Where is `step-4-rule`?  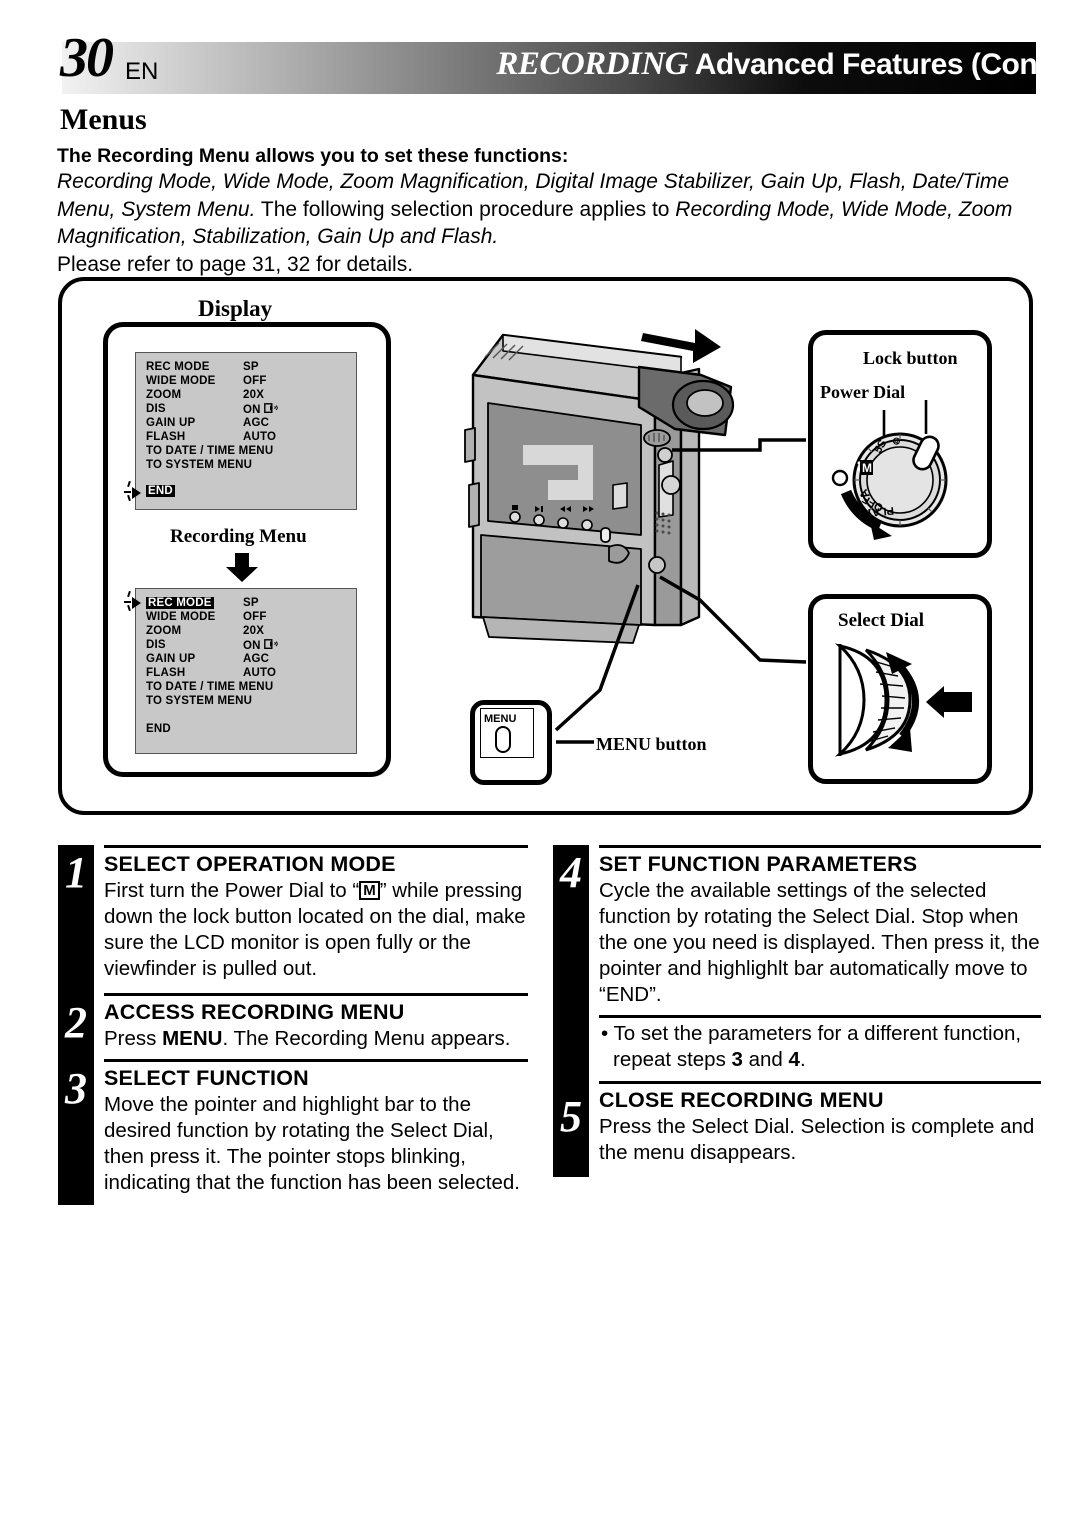
step-4-rule is located at coordinates (820, 846).